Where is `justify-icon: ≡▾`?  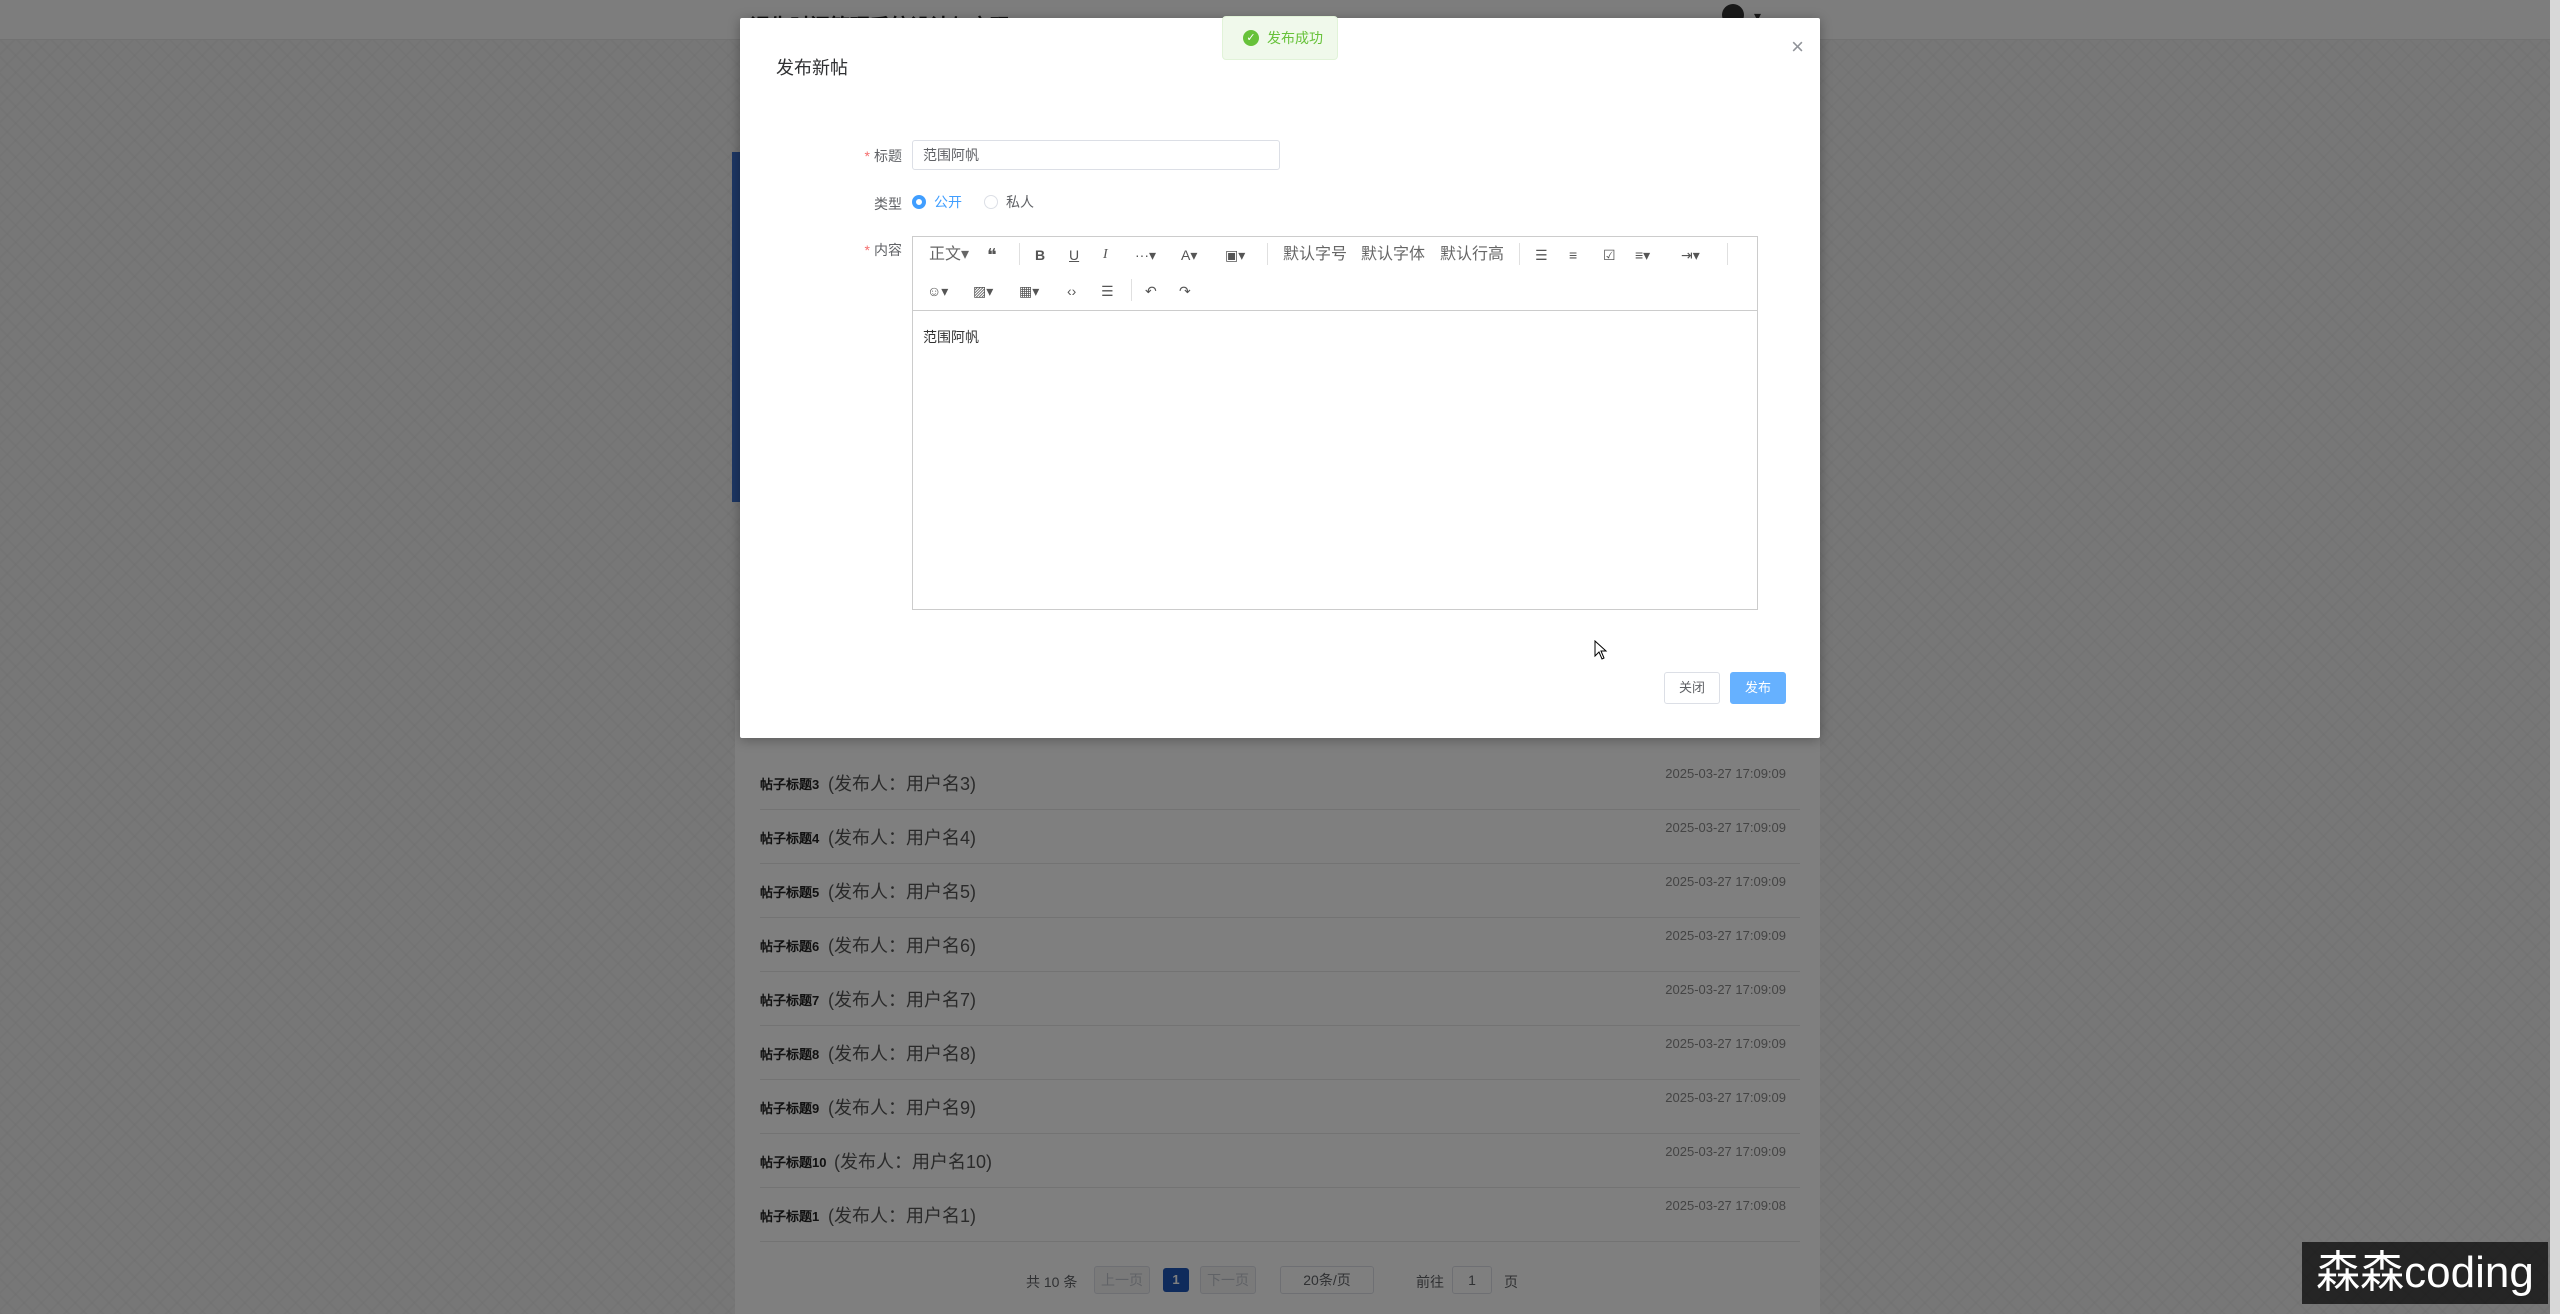
justify-icon: ≡▾ is located at coordinates (1642, 255).